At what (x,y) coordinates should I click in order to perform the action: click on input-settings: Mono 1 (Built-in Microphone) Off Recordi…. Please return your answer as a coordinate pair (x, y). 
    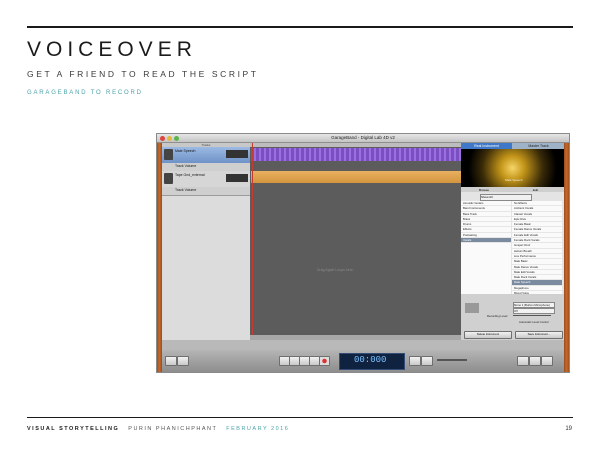
    Looking at the image, I should click on (512, 317).